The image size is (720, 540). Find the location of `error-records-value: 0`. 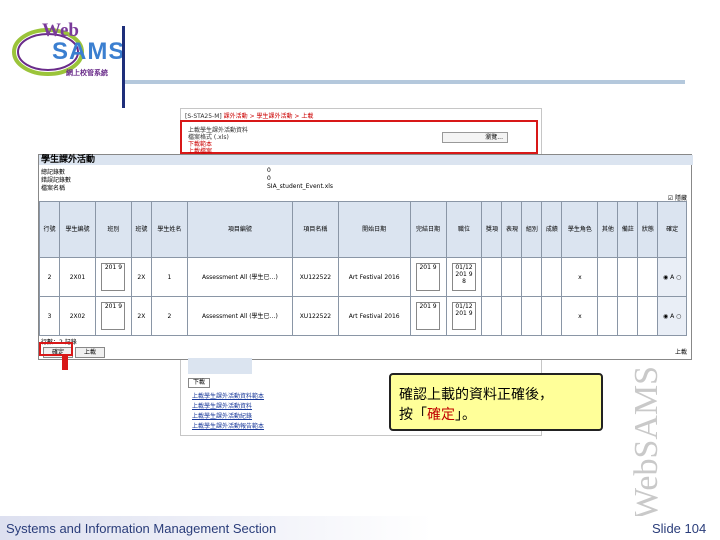

error-records-value: 0 is located at coordinates (269, 178).